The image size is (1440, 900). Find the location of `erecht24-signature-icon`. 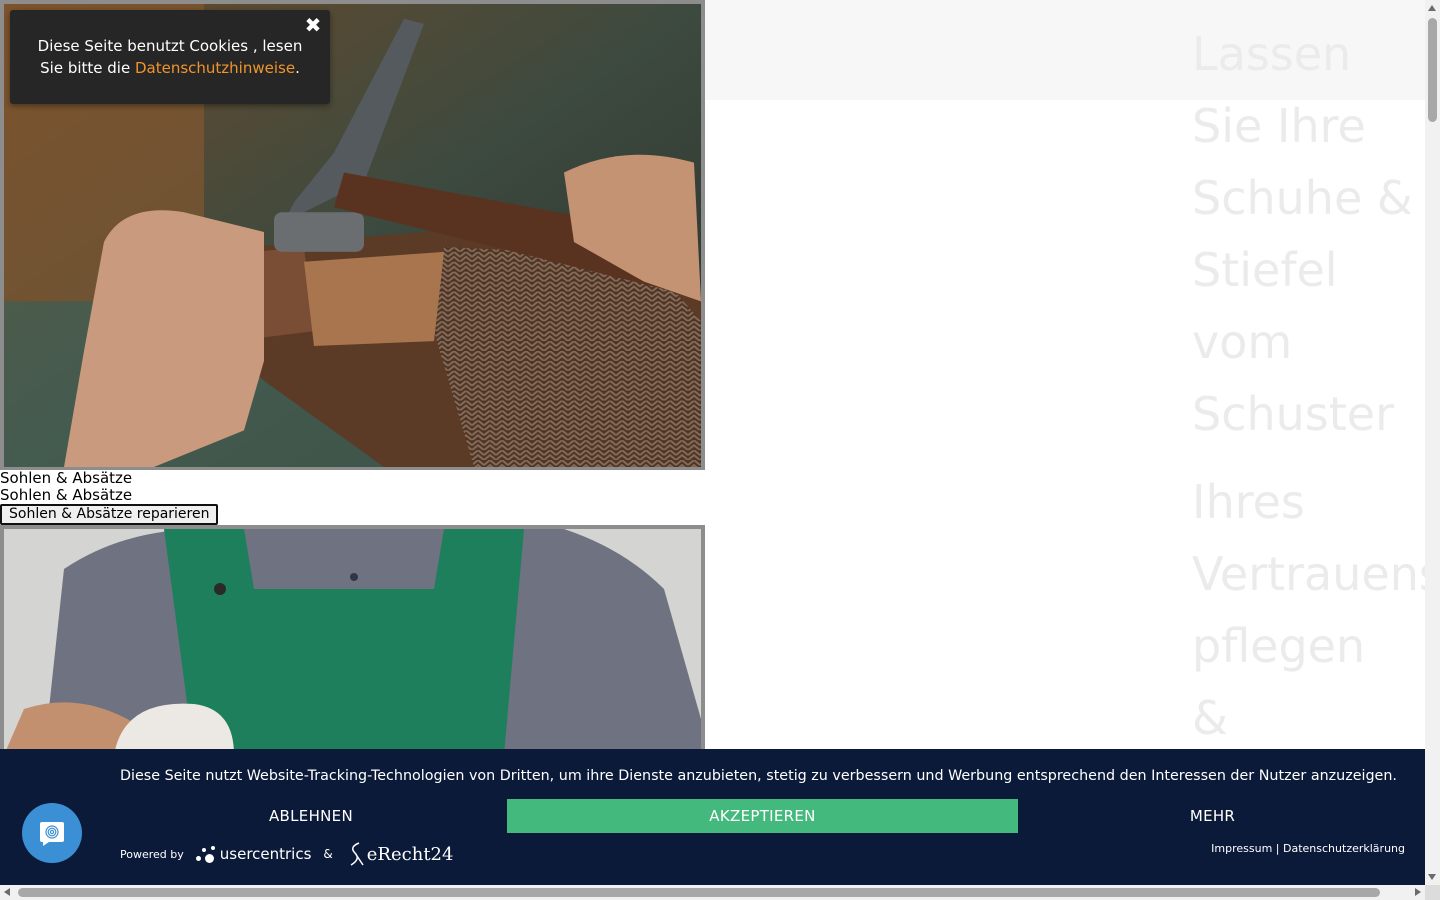

erecht24-signature-icon is located at coordinates (357, 854).